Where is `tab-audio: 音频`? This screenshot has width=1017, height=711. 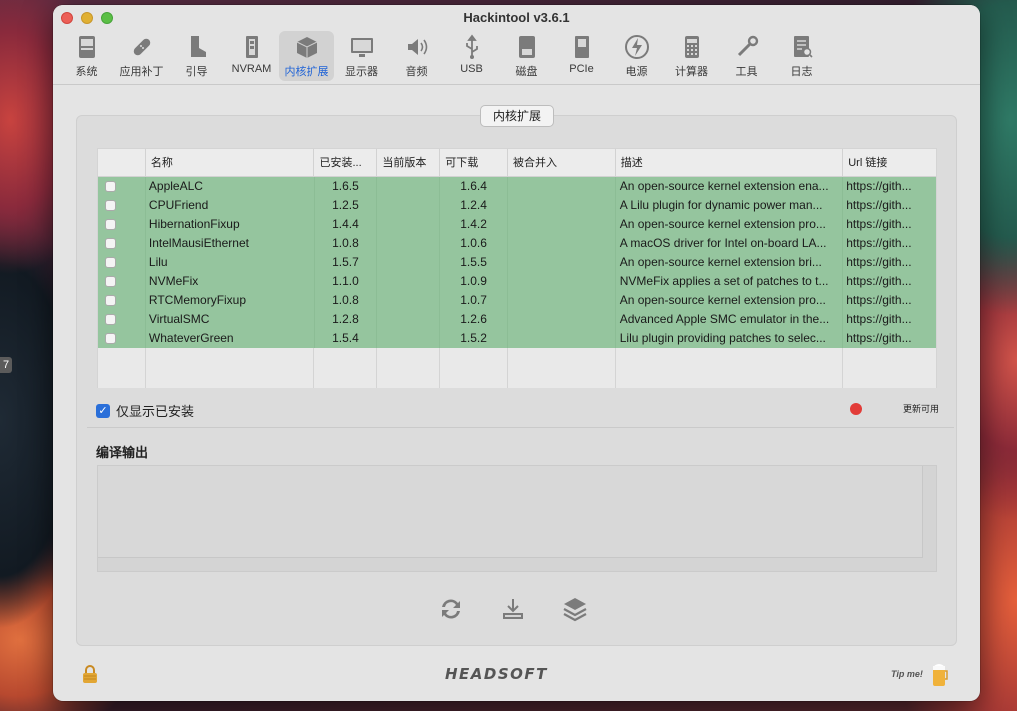
tab-audio: 音频 is located at coordinates (416, 56).